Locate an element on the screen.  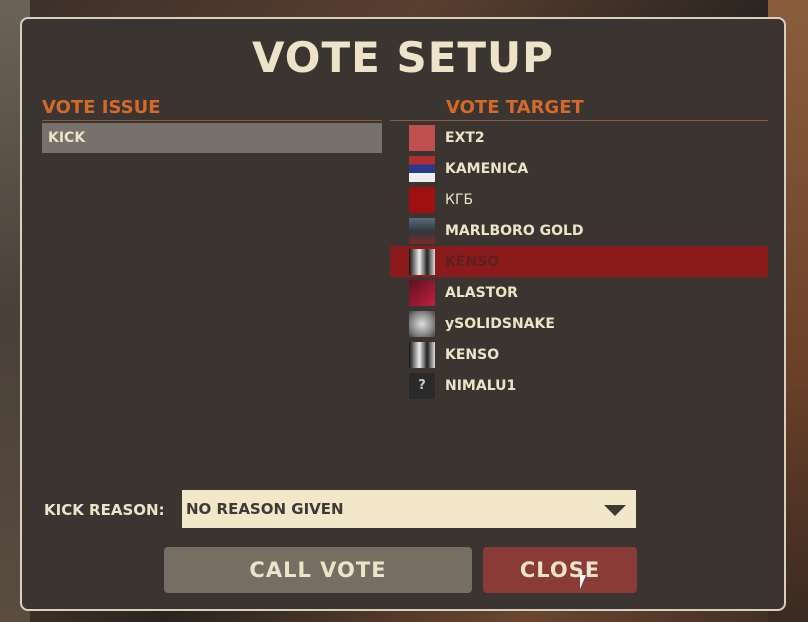
vote-issue-item-kick: KICK is located at coordinates (212, 138).